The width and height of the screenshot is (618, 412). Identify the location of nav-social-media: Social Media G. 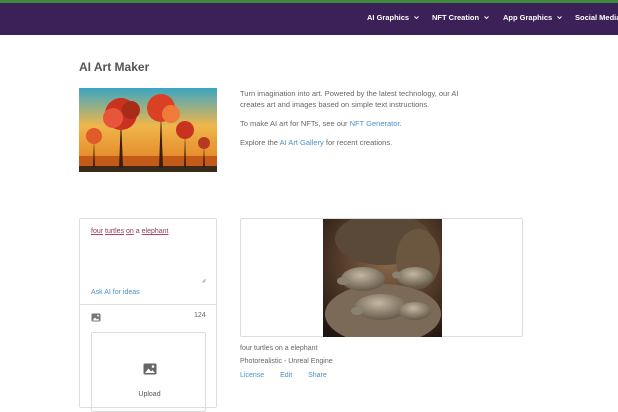
(596, 17).